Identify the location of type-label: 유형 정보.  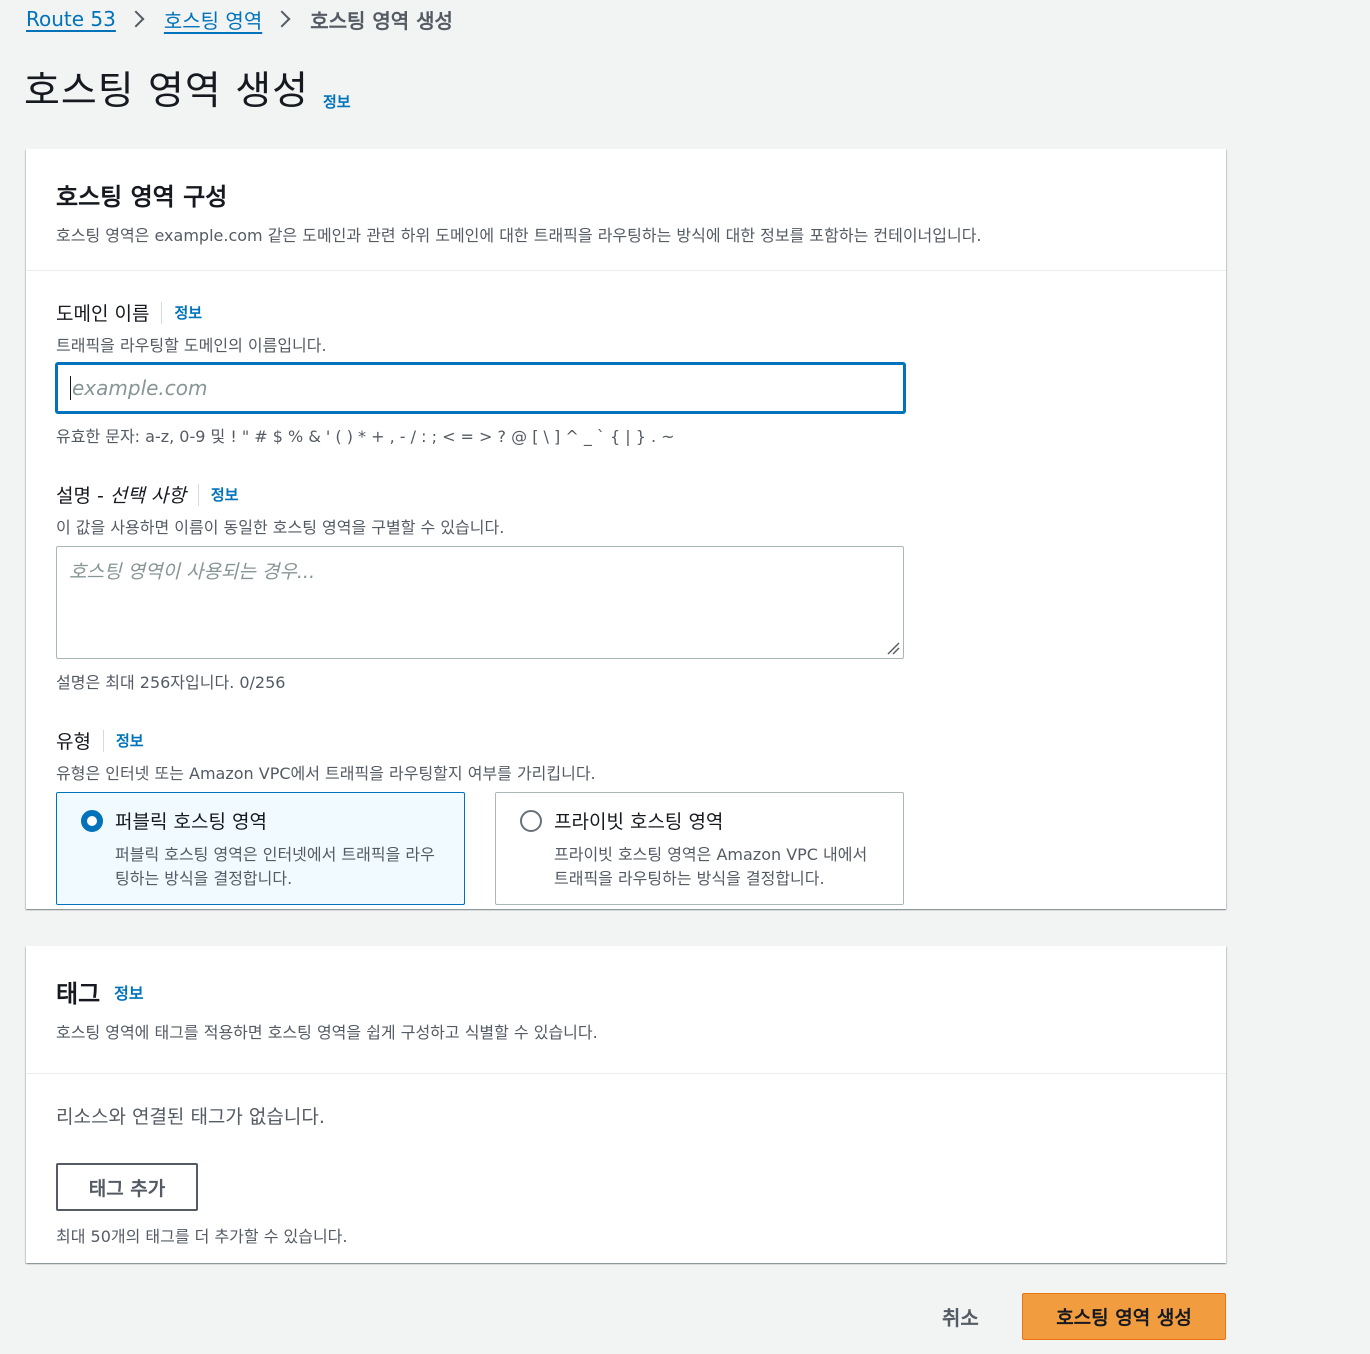
(626, 740).